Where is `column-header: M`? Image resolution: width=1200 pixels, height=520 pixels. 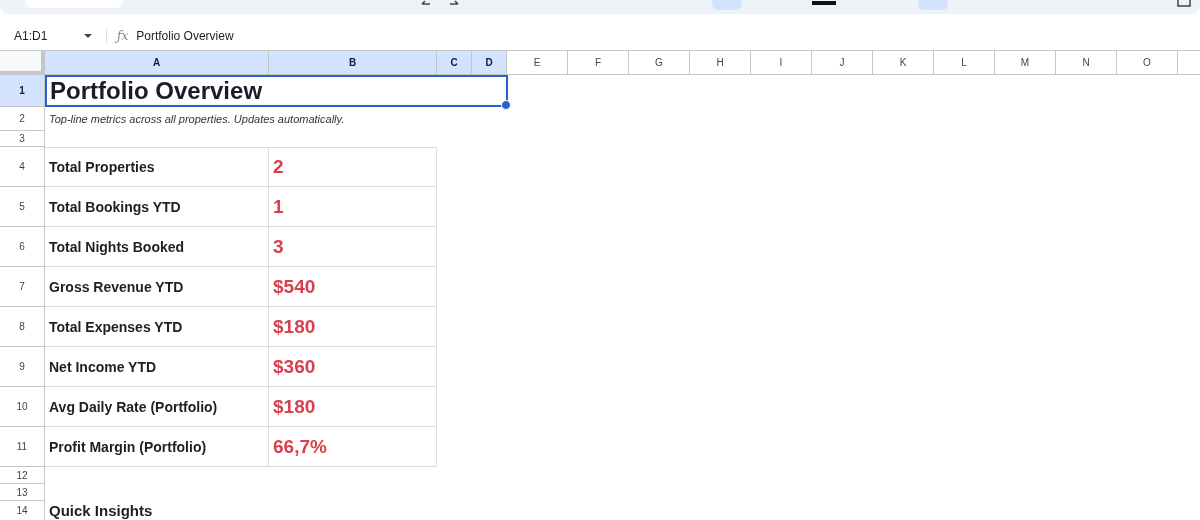
column-header: M is located at coordinates (1025, 62).